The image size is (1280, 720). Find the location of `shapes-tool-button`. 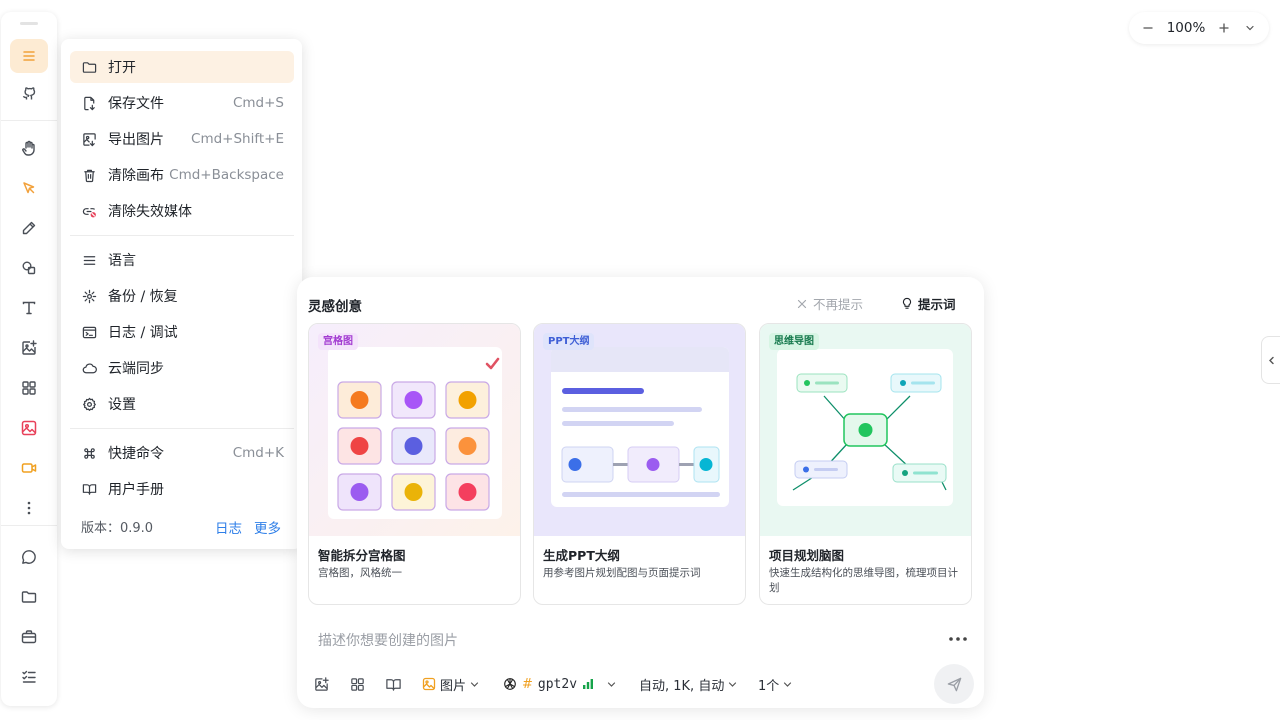

shapes-tool-button is located at coordinates (29, 268).